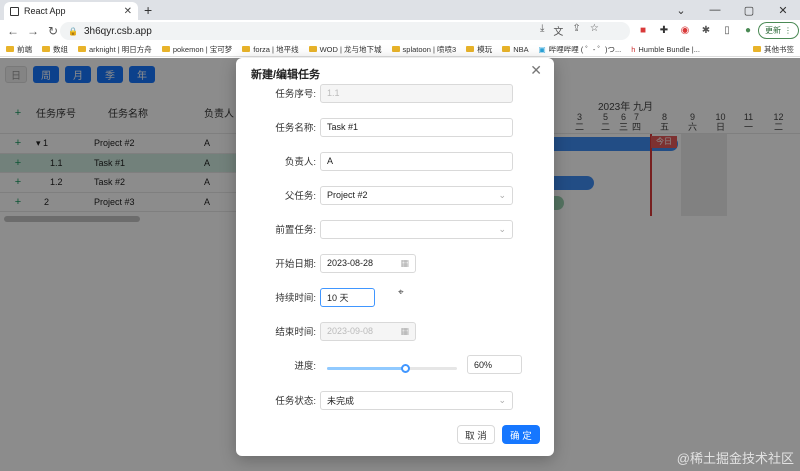  Describe the element at coordinates (53, 31) in the screenshot. I see `reload-icon: ↻` at that location.